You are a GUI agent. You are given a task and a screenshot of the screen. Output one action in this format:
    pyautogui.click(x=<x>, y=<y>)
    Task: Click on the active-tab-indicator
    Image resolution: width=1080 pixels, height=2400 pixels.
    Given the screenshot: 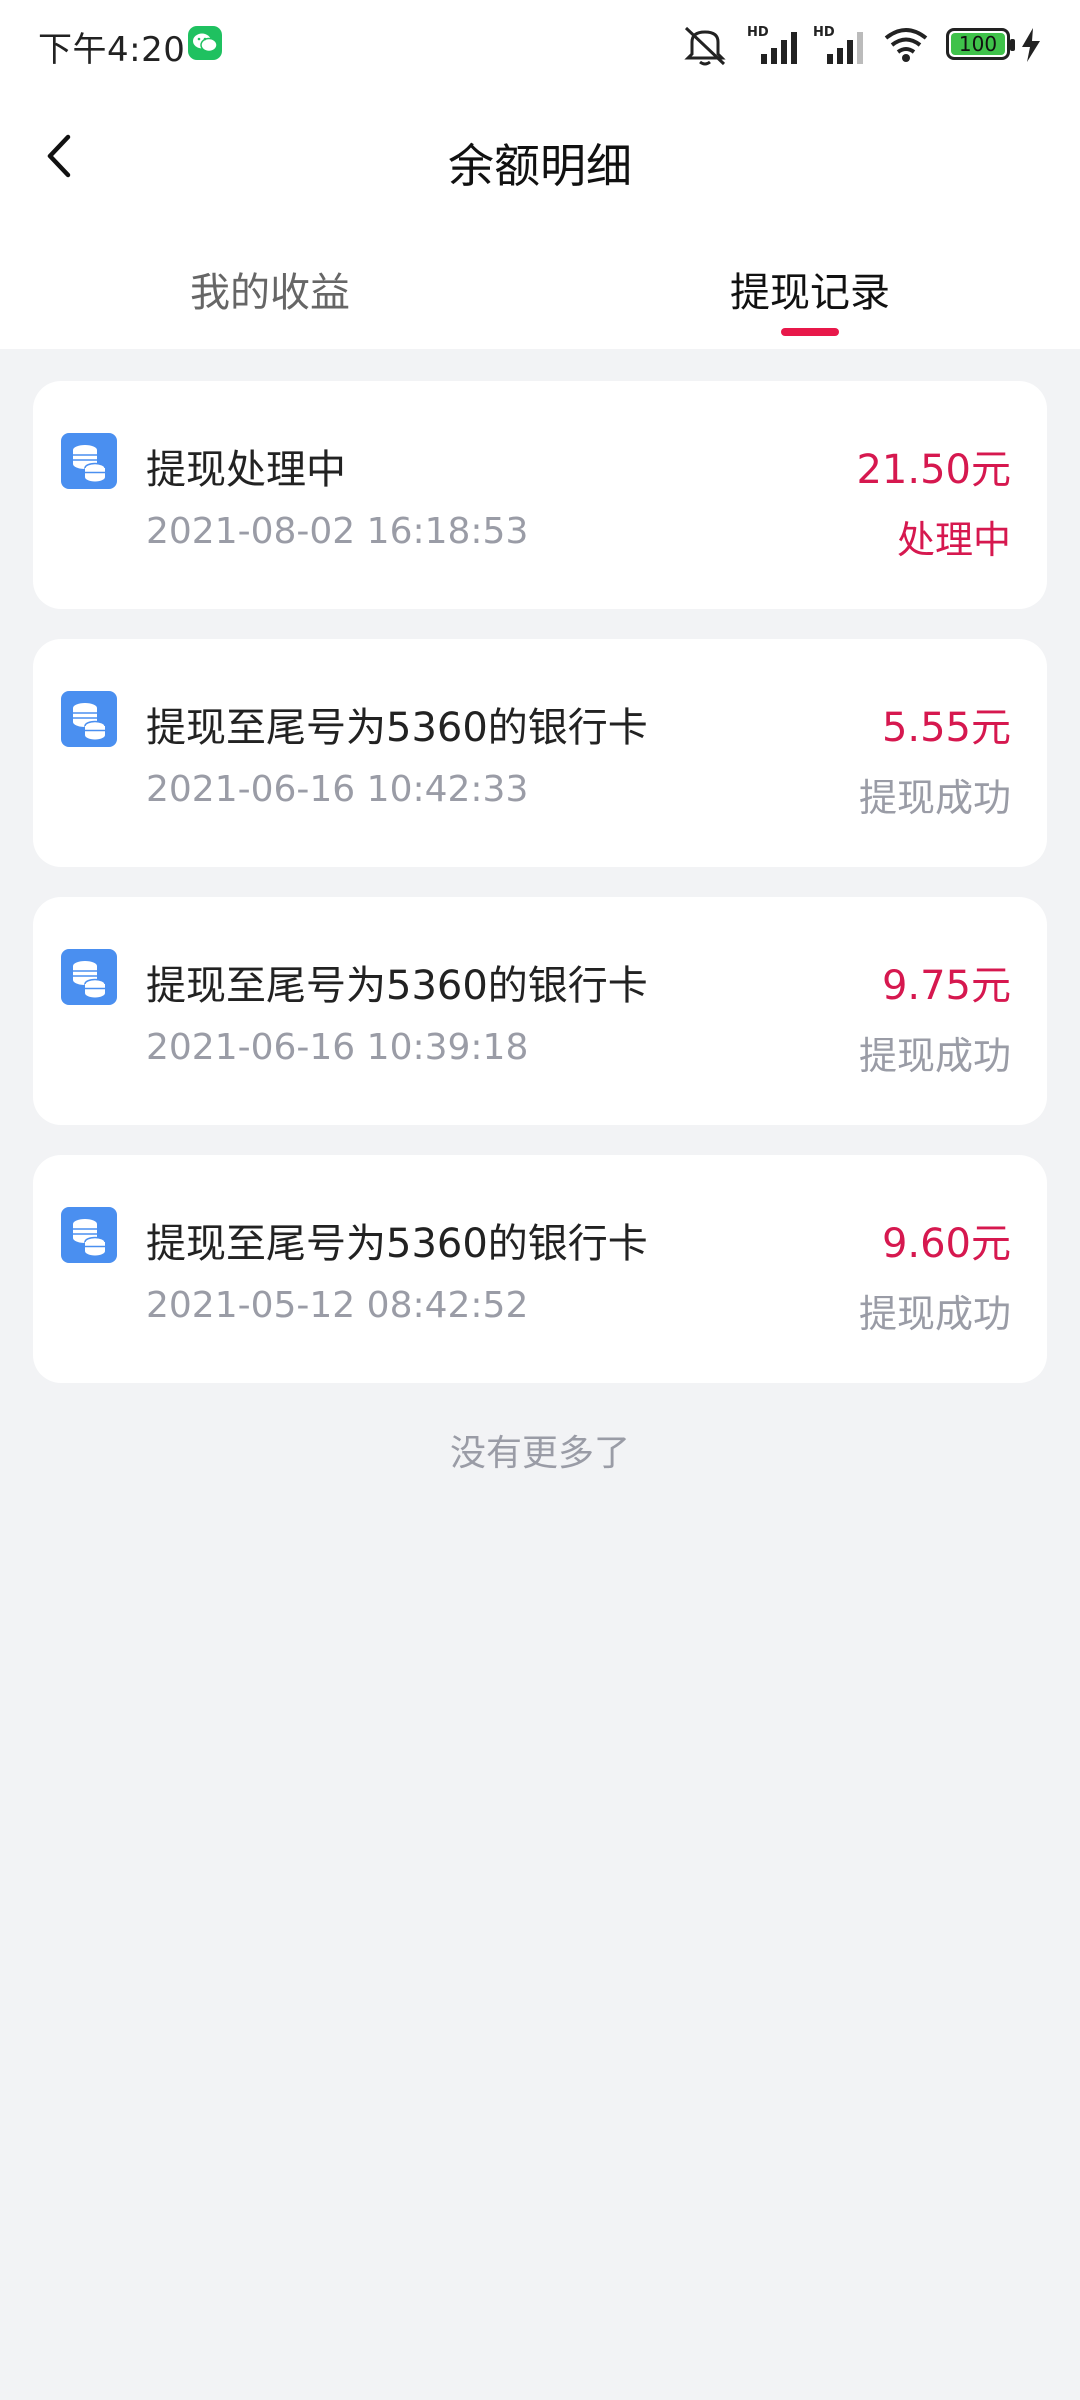 What is the action you would take?
    pyautogui.click(x=810, y=332)
    